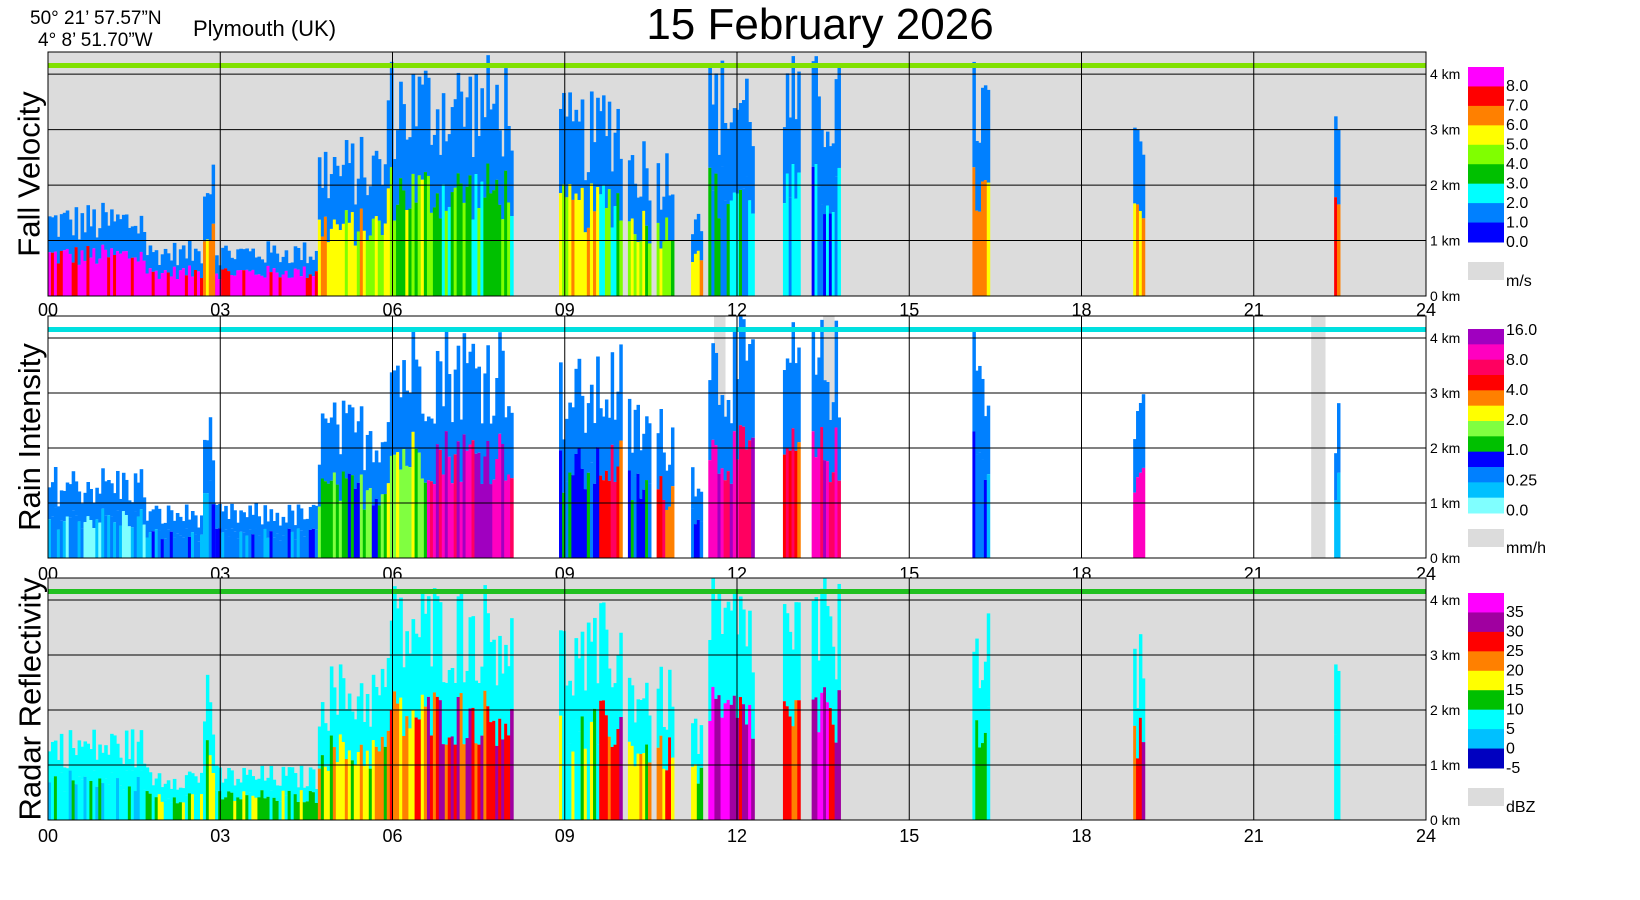 The image size is (1640, 900). I want to click on colorbar-label: 30, so click(1515, 632).